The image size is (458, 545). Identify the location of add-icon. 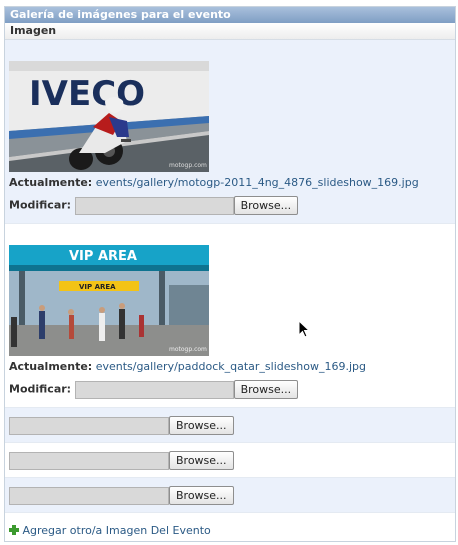
(14, 530).